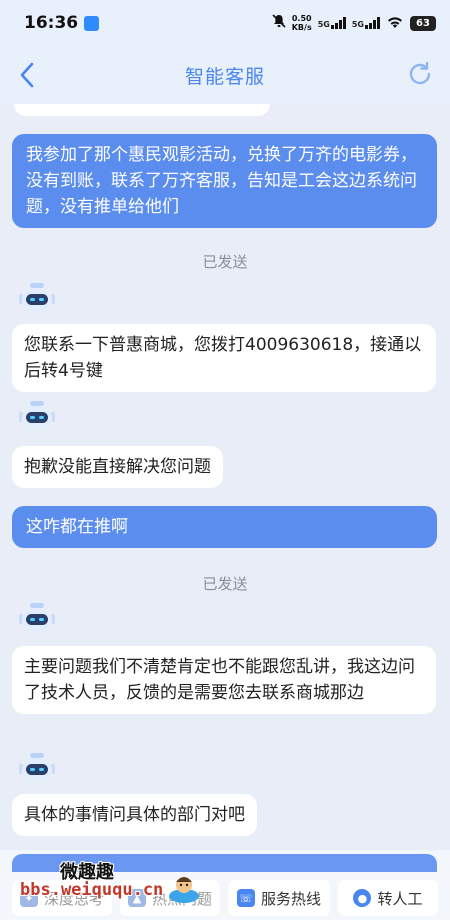 Image resolution: width=450 pixels, height=920 pixels. Describe the element at coordinates (301, 18) in the screenshot. I see `network-speed-value: 0.50` at that location.